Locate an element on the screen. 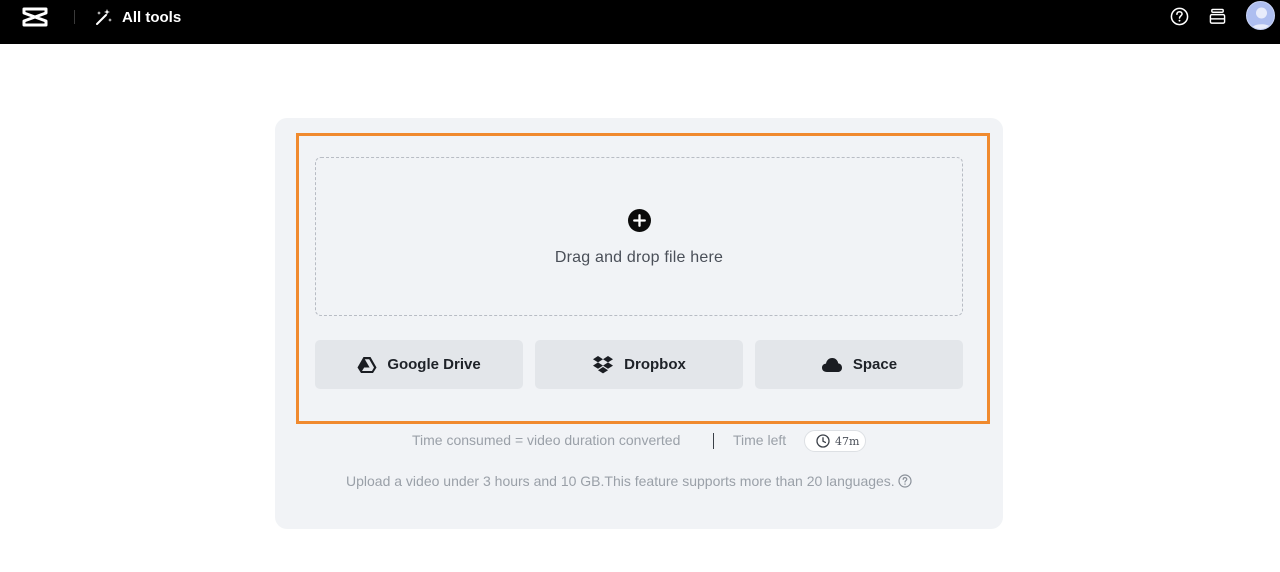 The height and width of the screenshot is (572, 1280). space-button: Space is located at coordinates (859, 364).